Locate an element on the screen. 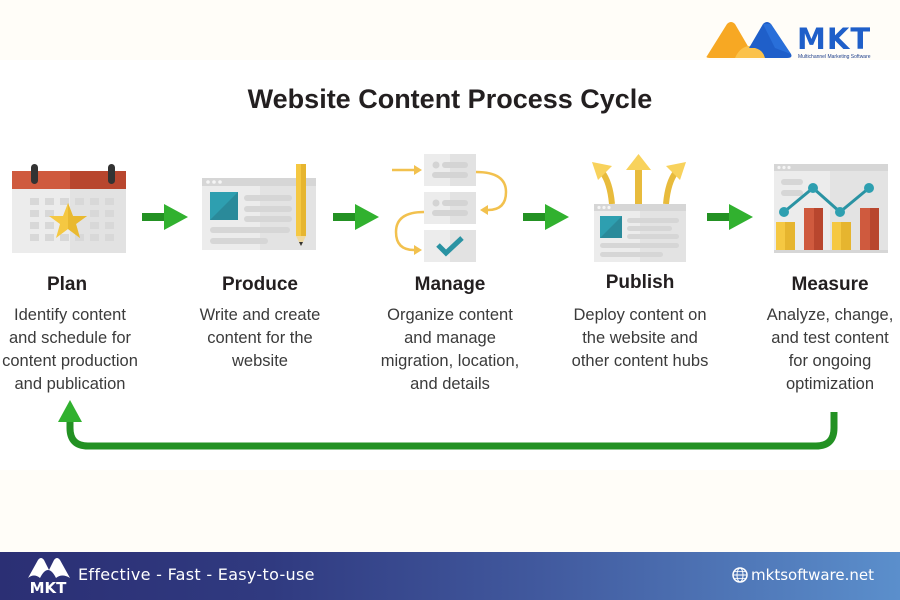 The image size is (900, 600). step-description-produce: Write and create content for the website is located at coordinates (260, 338).